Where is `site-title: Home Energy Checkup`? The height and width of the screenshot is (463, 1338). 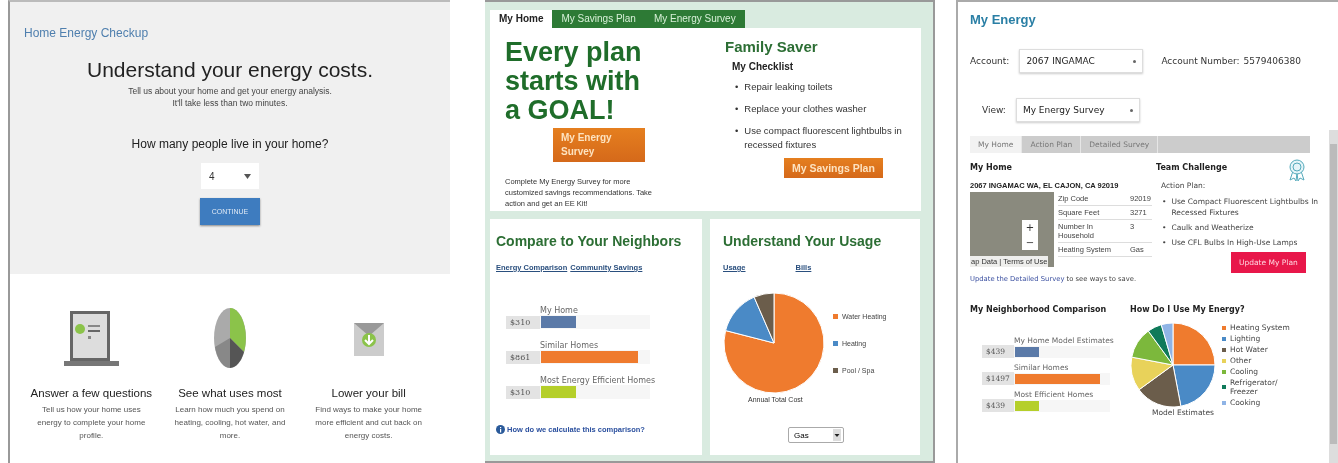 site-title: Home Energy Checkup is located at coordinates (86, 33).